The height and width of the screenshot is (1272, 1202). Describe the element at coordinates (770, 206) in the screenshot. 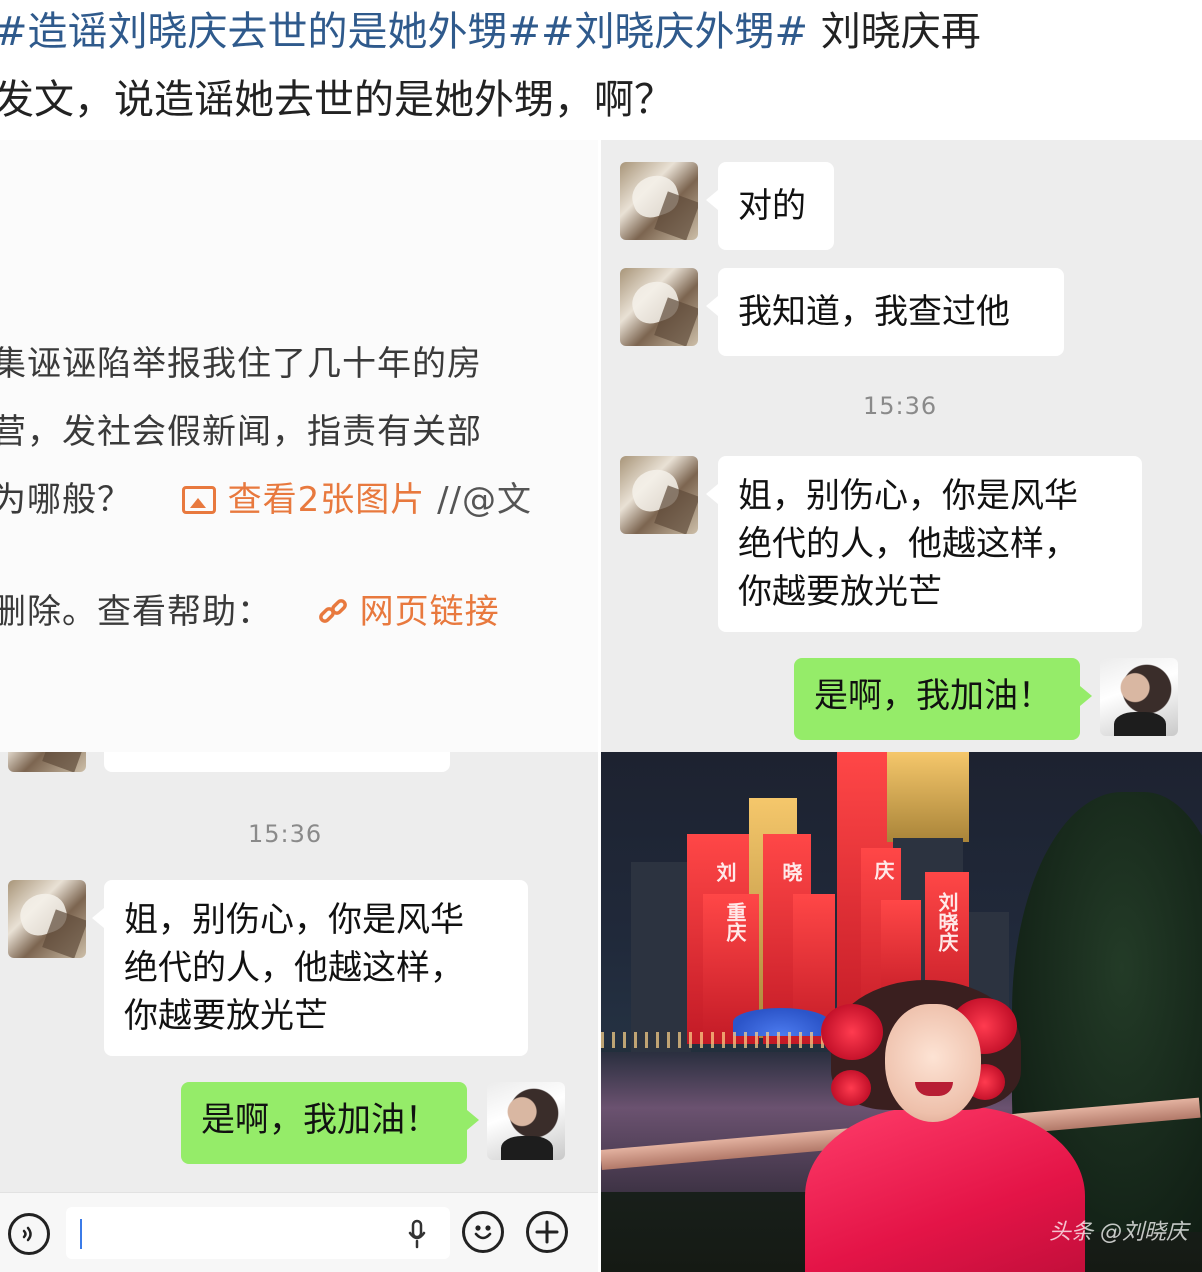

I see `message-bubble-peer: 对的` at that location.